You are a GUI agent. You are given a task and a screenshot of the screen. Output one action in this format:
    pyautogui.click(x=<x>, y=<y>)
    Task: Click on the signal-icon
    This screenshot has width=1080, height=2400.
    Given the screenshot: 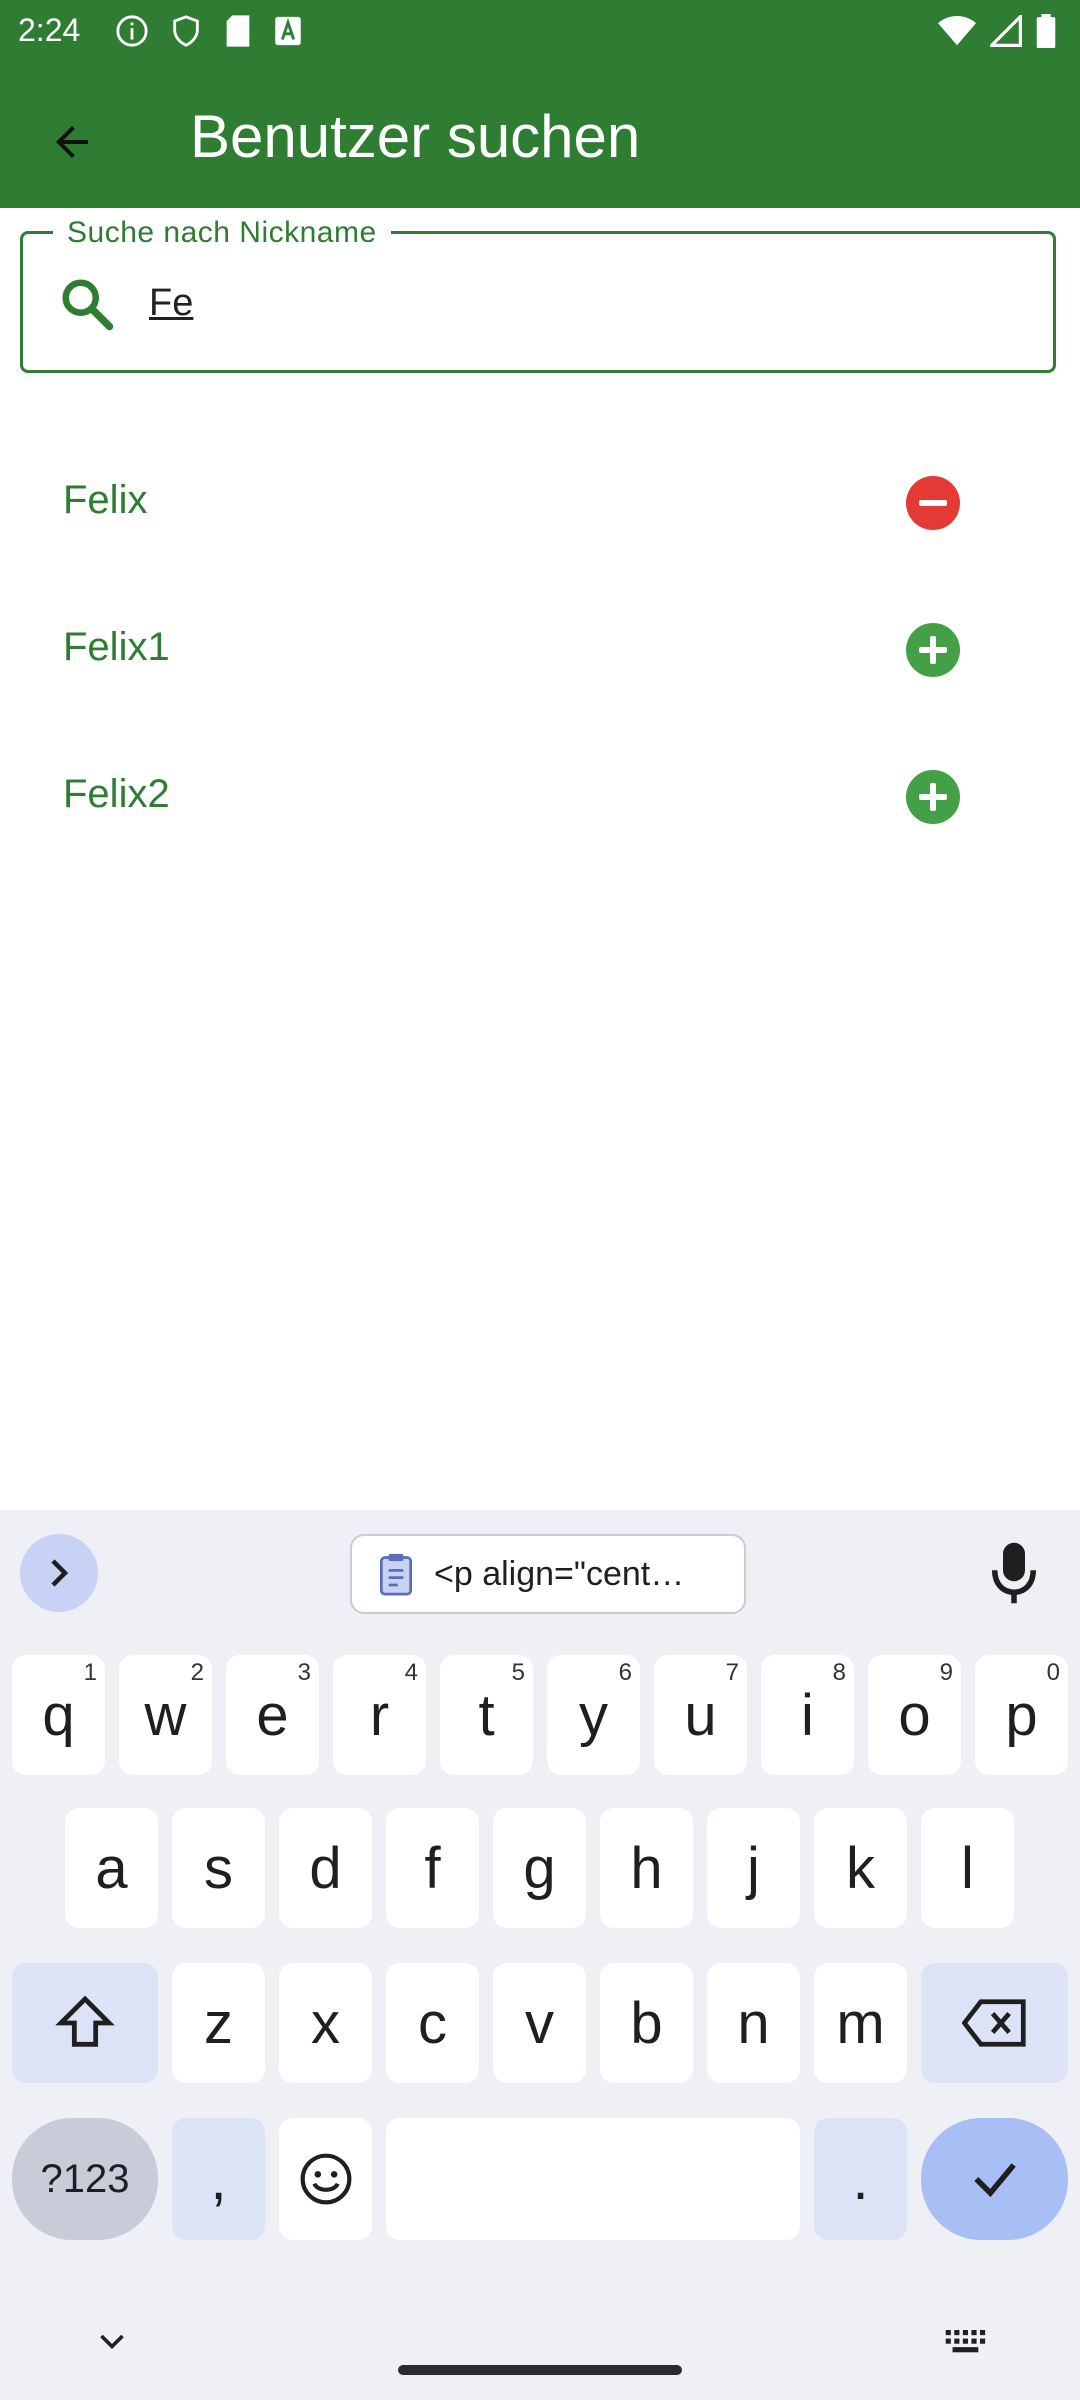 What is the action you would take?
    pyautogui.click(x=1006, y=31)
    